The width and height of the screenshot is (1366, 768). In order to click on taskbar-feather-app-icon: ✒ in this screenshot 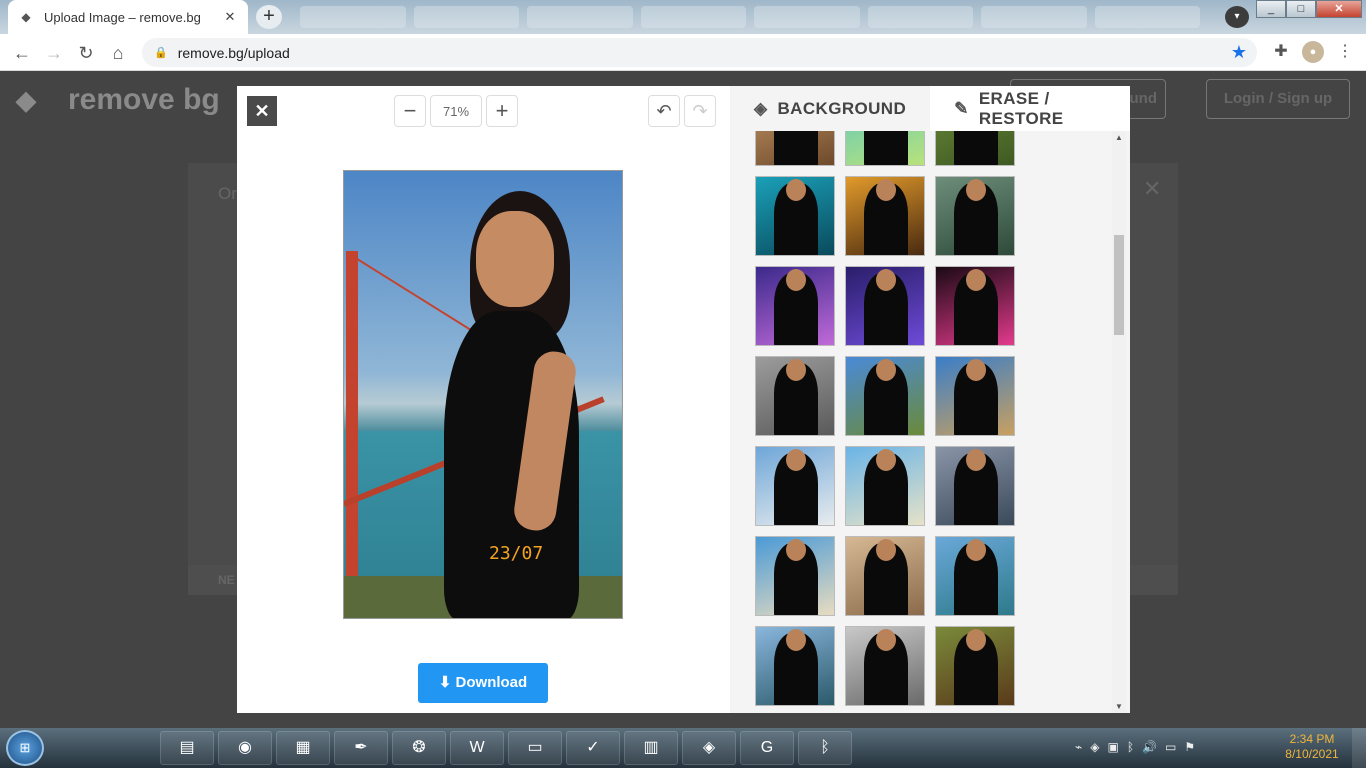, I will do `click(361, 748)`.